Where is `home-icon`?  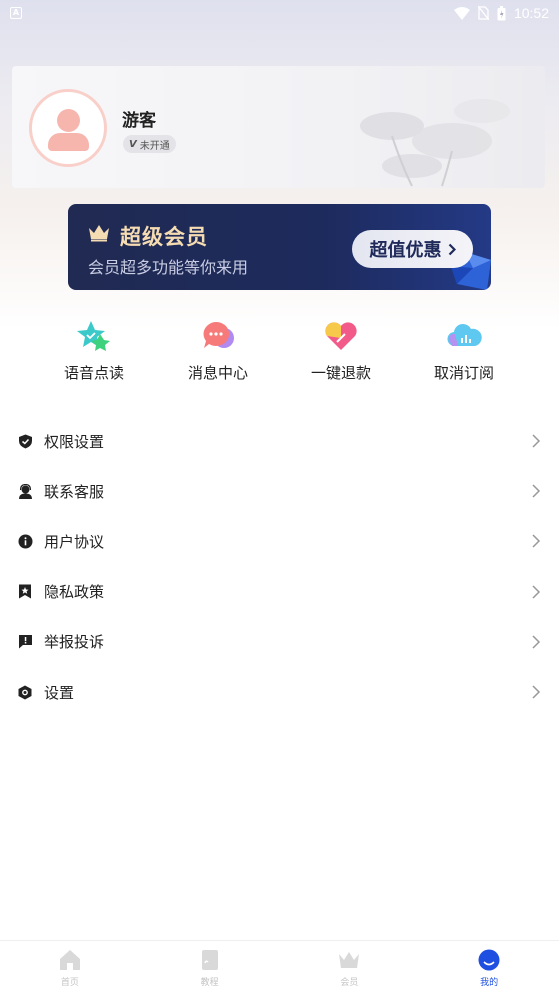
home-icon is located at coordinates (69, 960).